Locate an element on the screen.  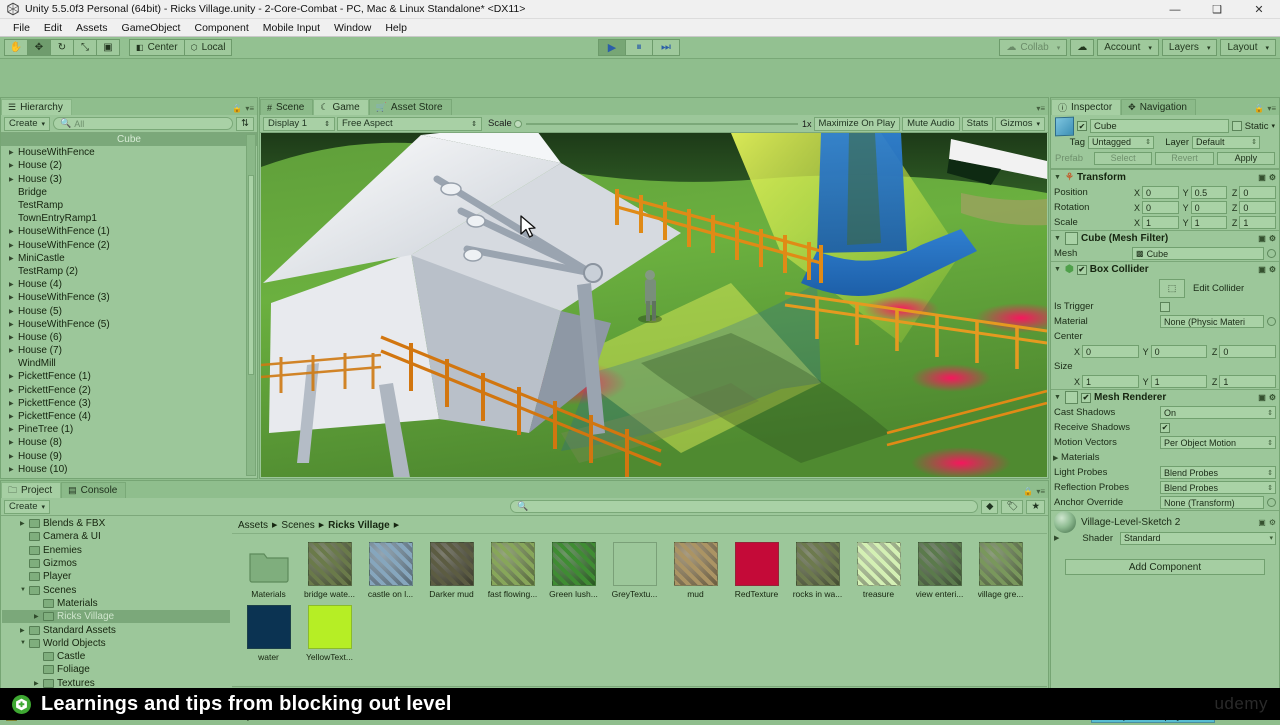
menu-item-mobile-input: Mobile Input is located at coordinates (291, 28).